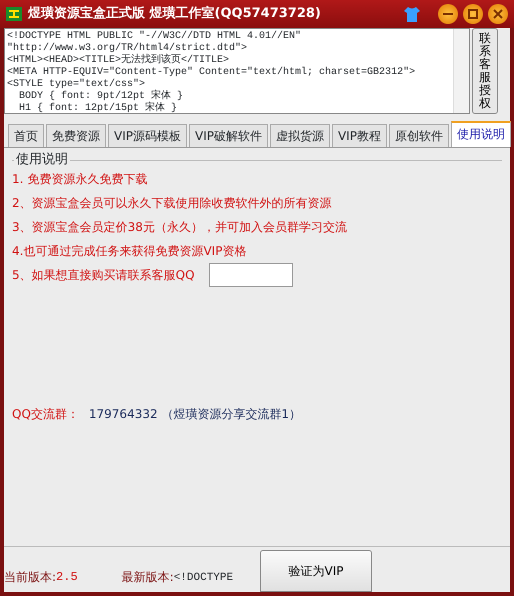 The width and height of the screenshot is (514, 596). I want to click on maximize-icon, so click(473, 14).